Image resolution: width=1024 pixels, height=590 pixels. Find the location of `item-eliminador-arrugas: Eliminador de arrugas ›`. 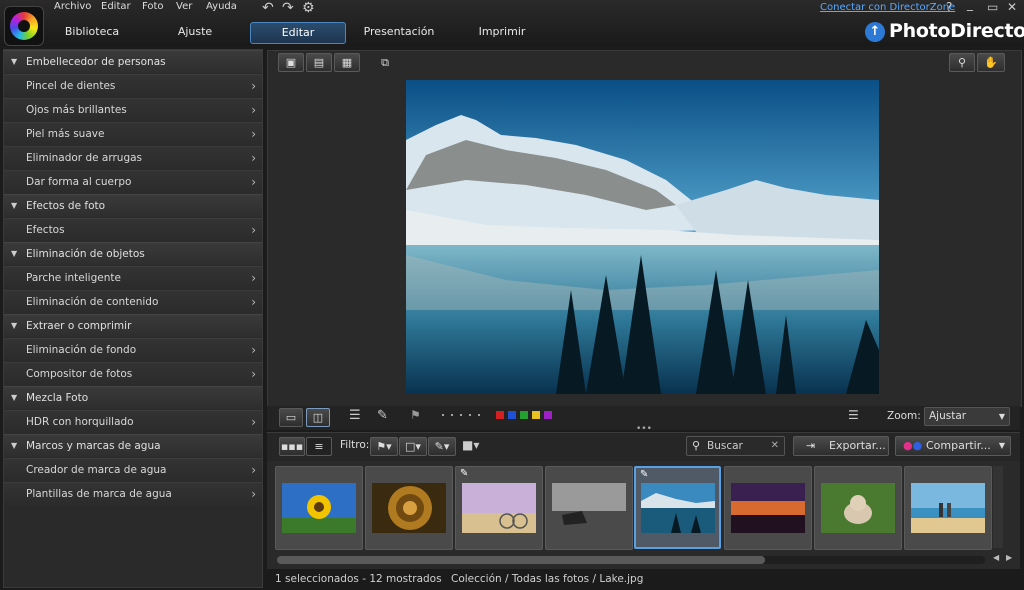

item-eliminador-arrugas: Eliminador de arrugas › is located at coordinates (133, 158).